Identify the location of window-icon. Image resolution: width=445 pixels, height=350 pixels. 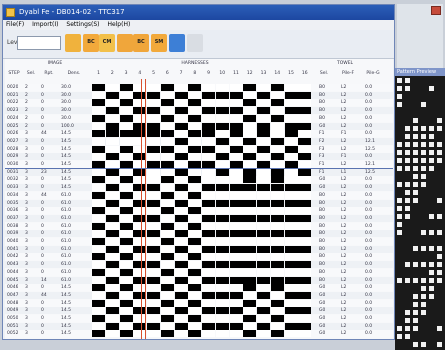
(177, 43).